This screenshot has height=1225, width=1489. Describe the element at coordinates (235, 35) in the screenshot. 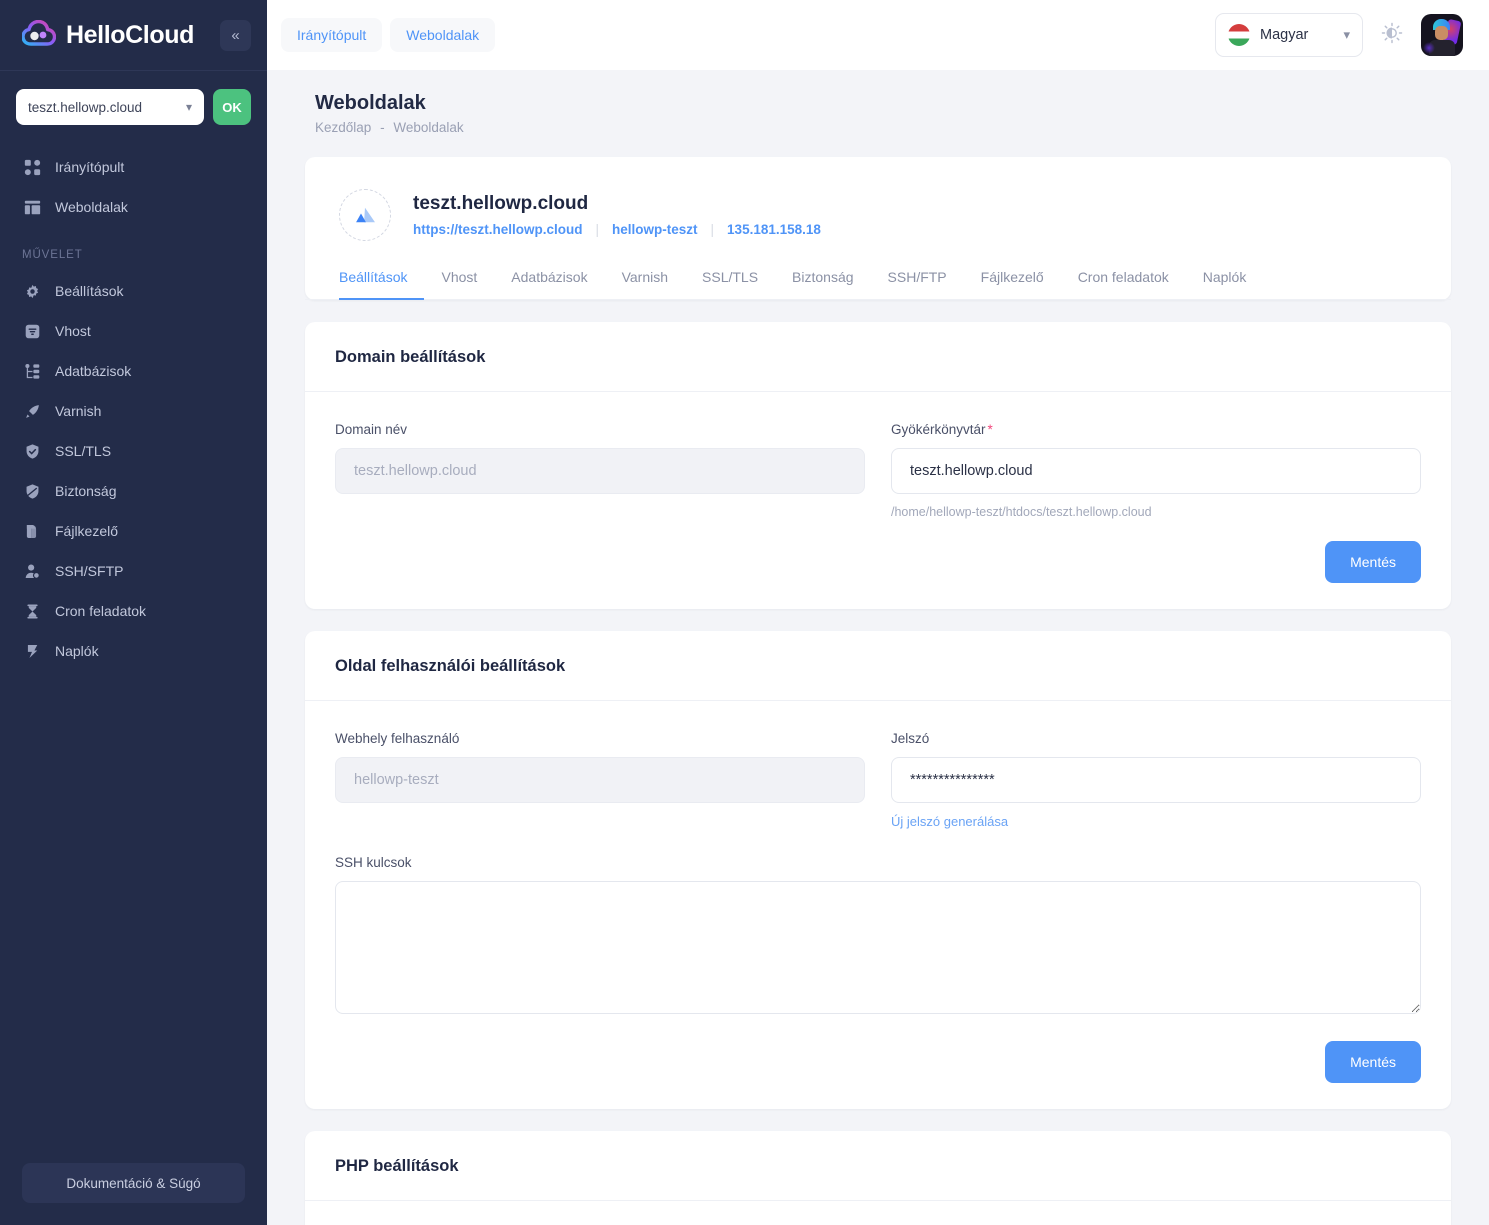

I see `sidebar-collapse-button: «` at that location.